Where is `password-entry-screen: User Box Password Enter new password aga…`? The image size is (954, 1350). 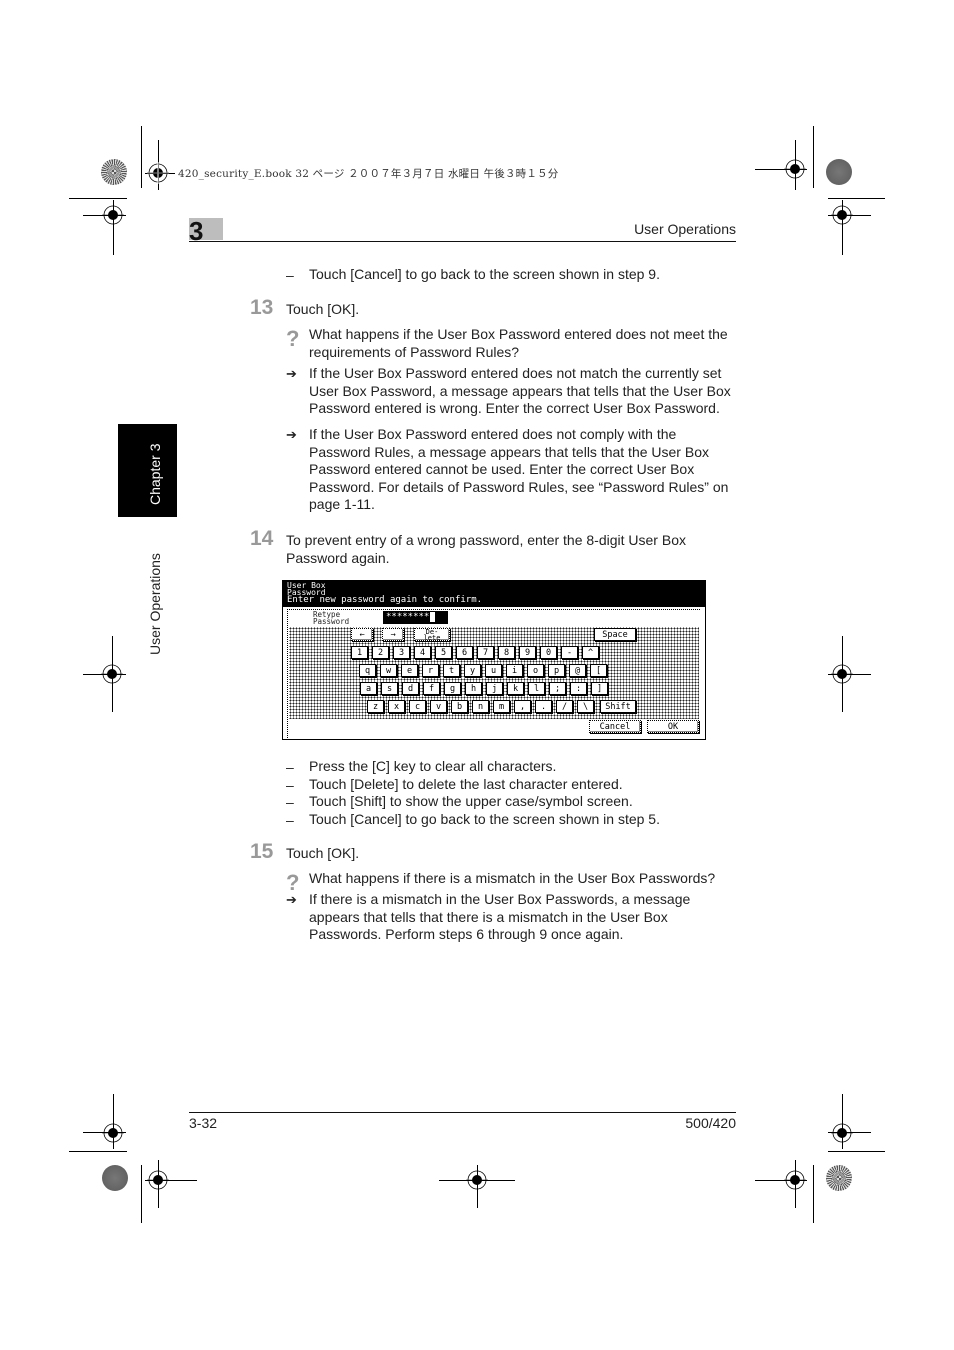
password-entry-screen: User Box Password Enter new password aga… is located at coordinates (494, 660).